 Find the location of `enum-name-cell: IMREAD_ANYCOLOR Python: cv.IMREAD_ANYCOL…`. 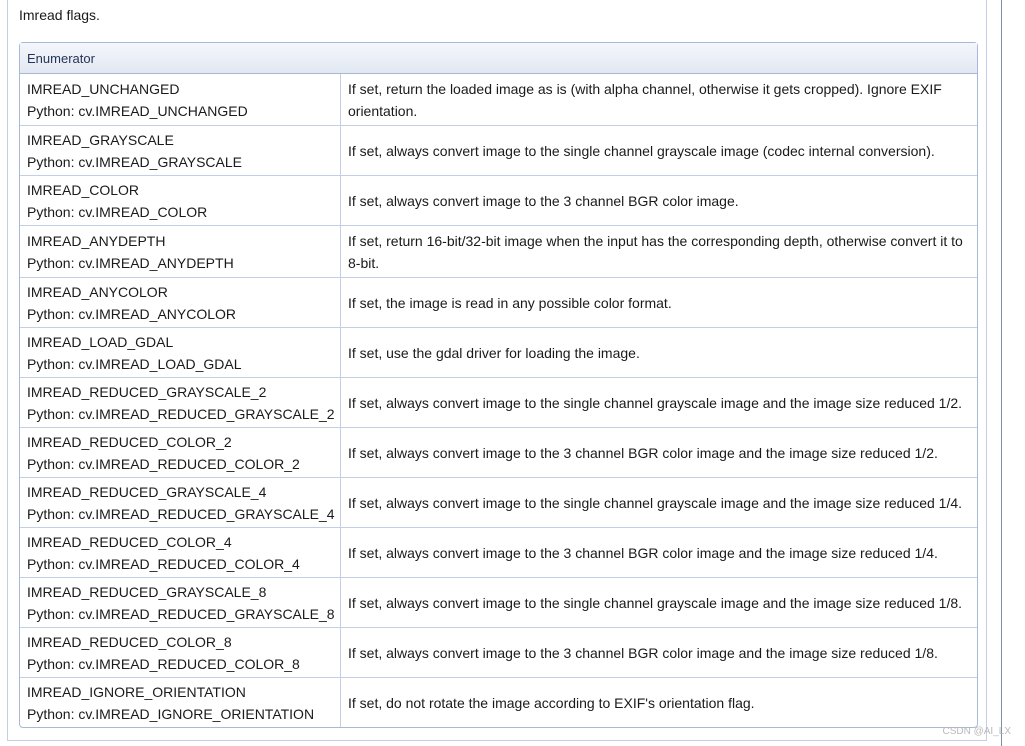

enum-name-cell: IMREAD_ANYCOLOR Python: cv.IMREAD_ANYCOL… is located at coordinates (180, 303).